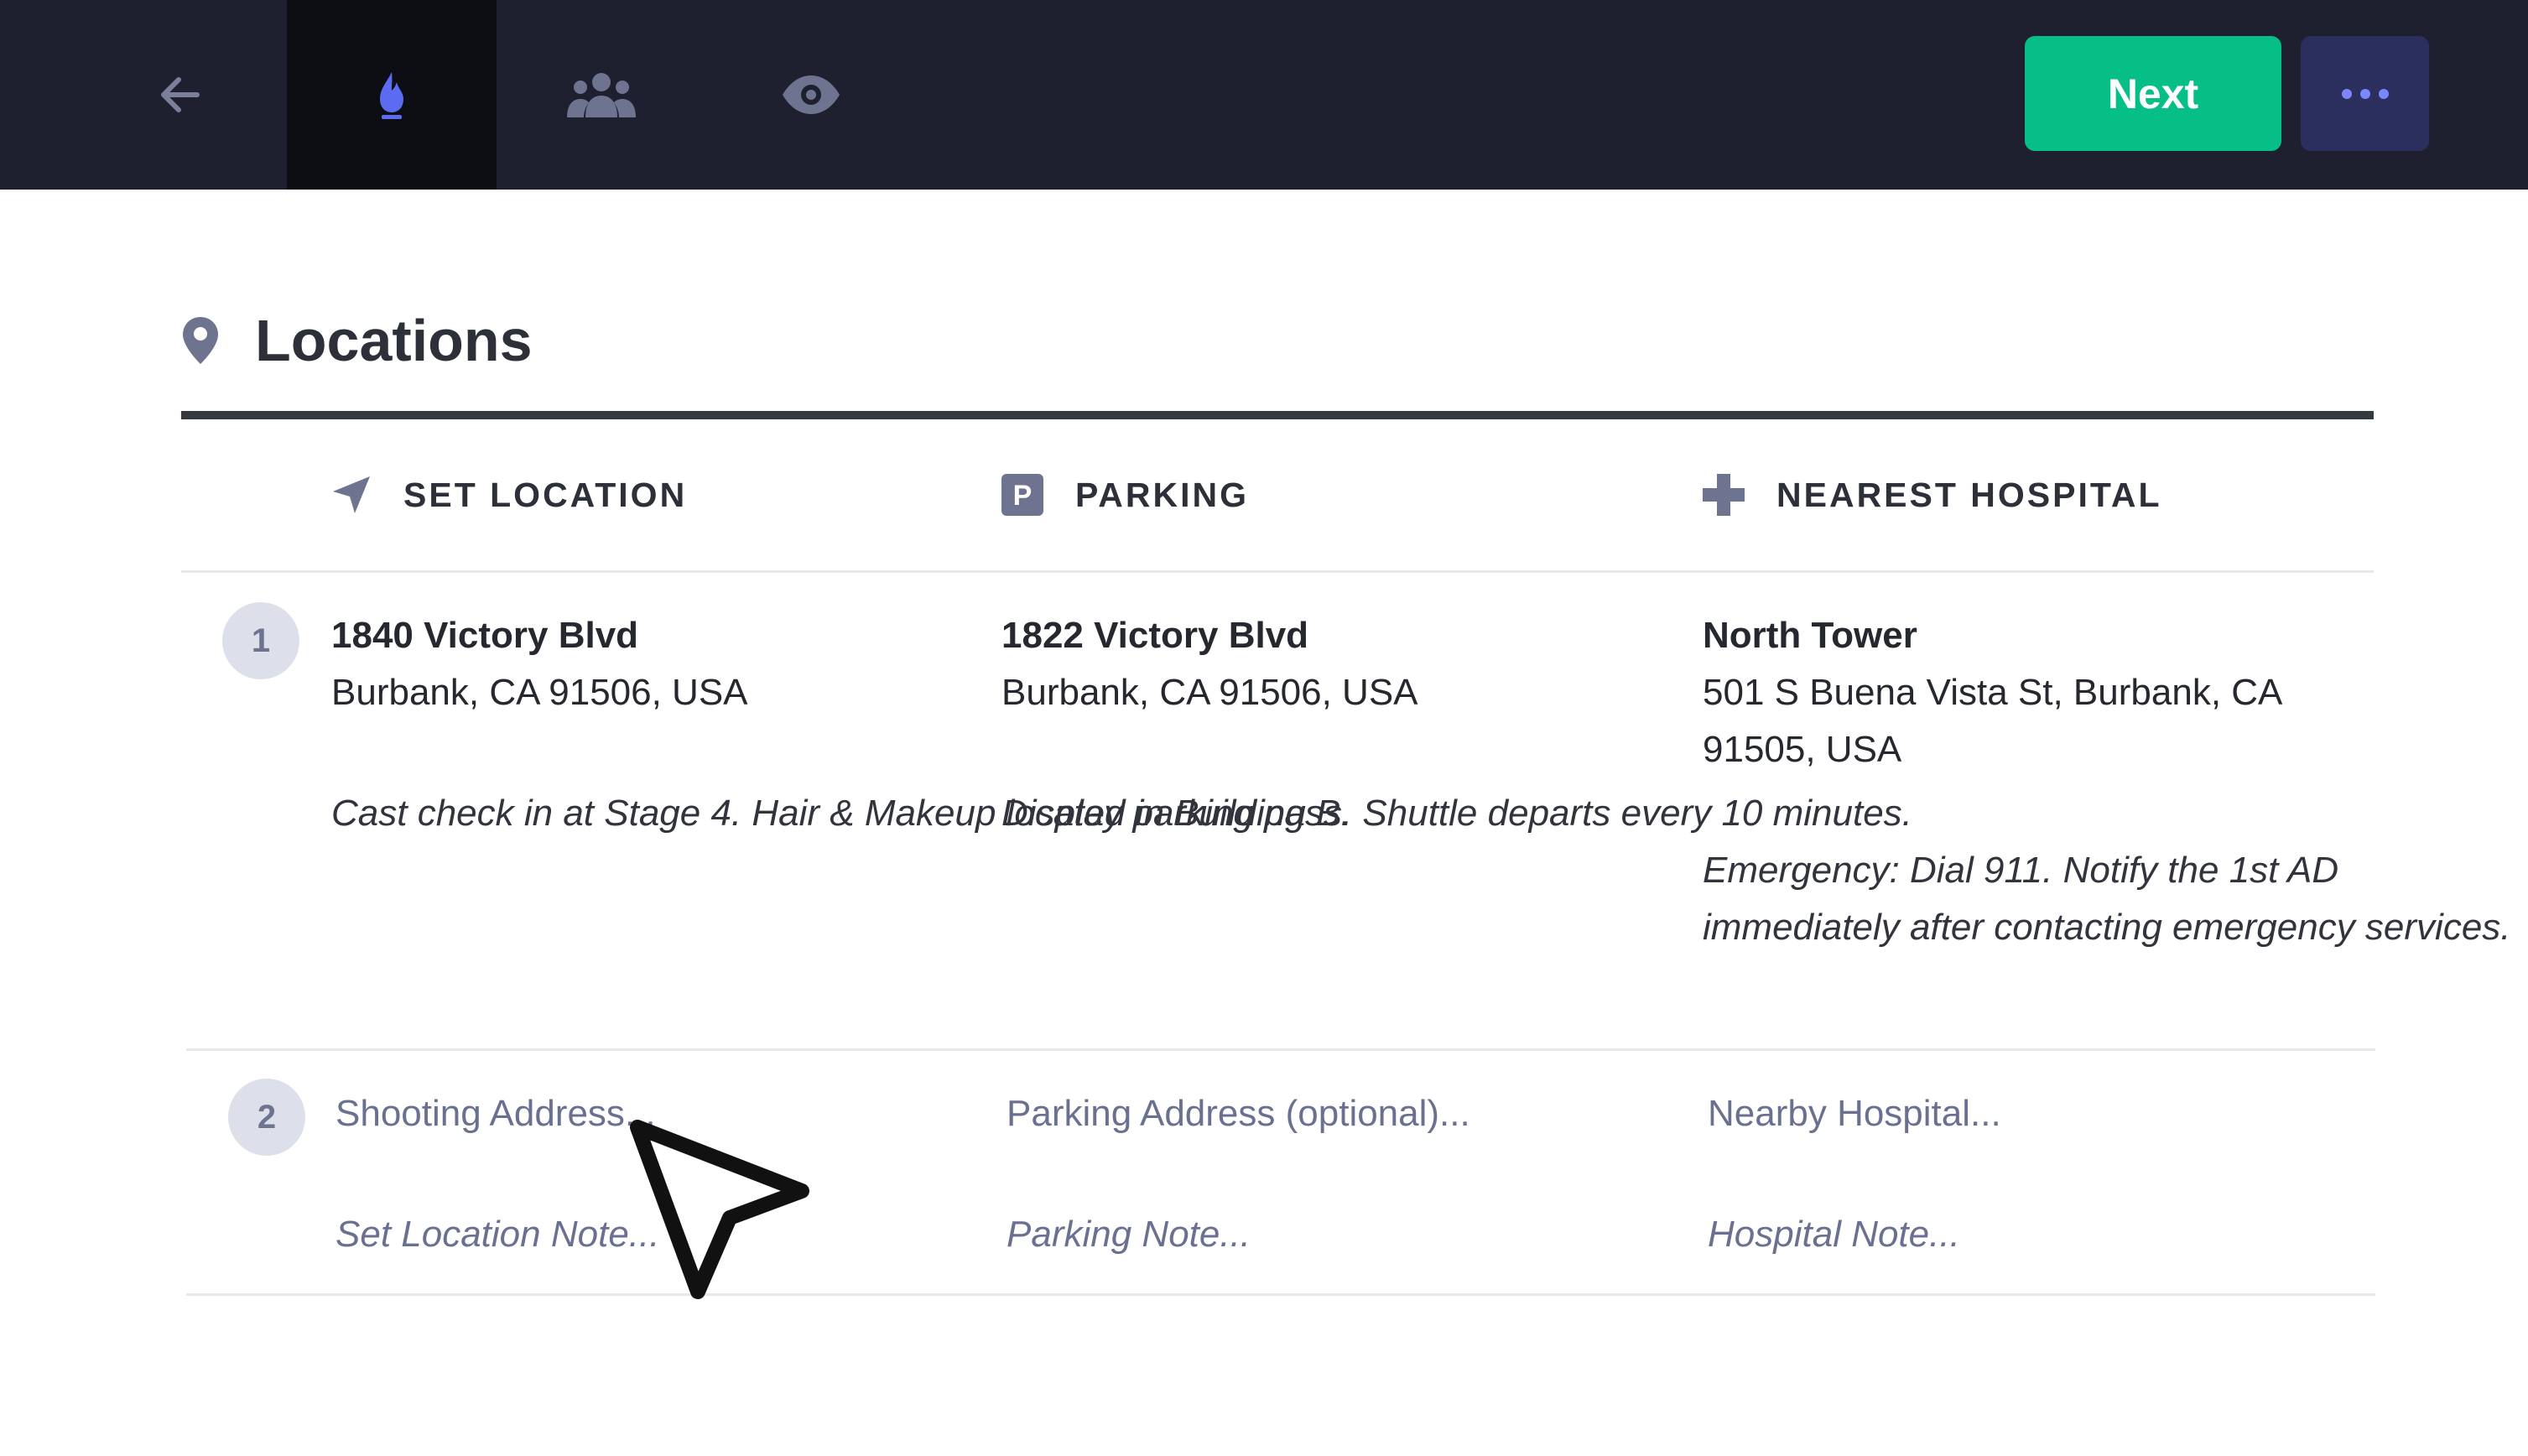  I want to click on note-line: Cast check in at Stage 4. Hair &, so click(593, 813).